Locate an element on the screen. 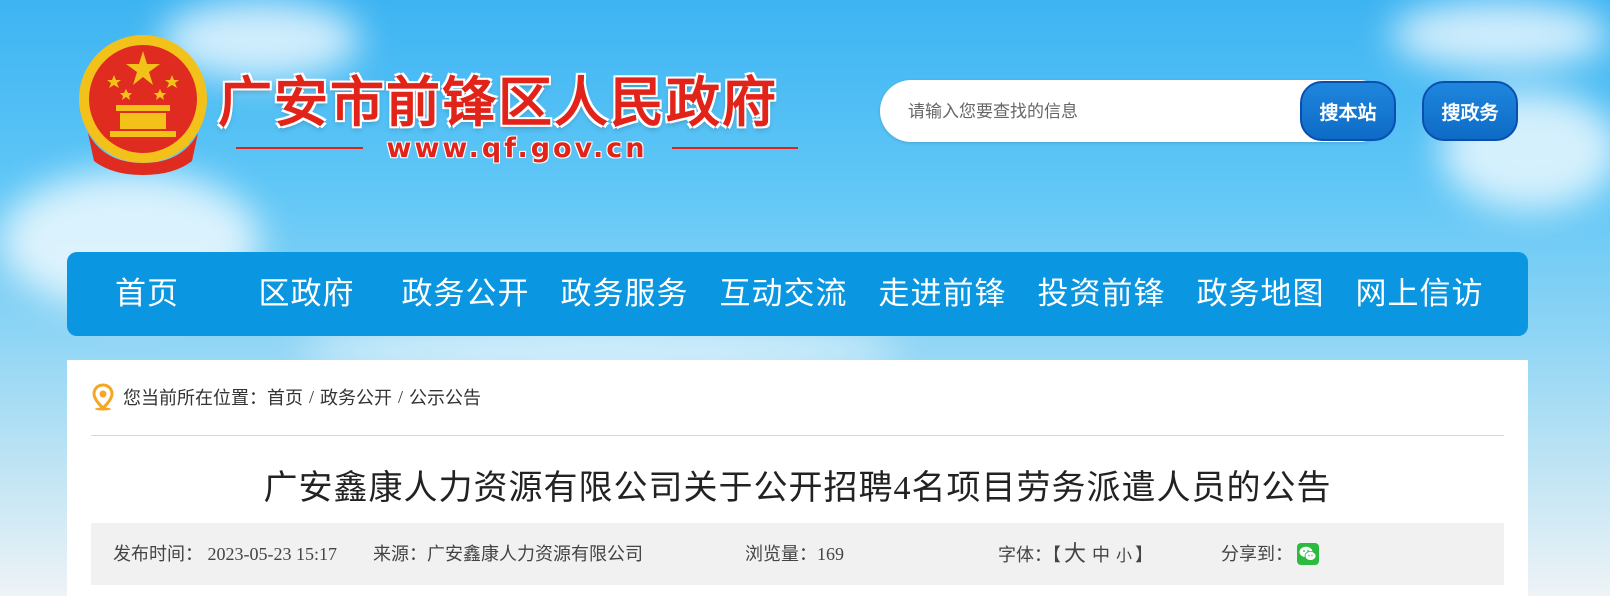 The height and width of the screenshot is (596, 1610). site-title: 广安市前锋区人民政府 is located at coordinates (498, 102).